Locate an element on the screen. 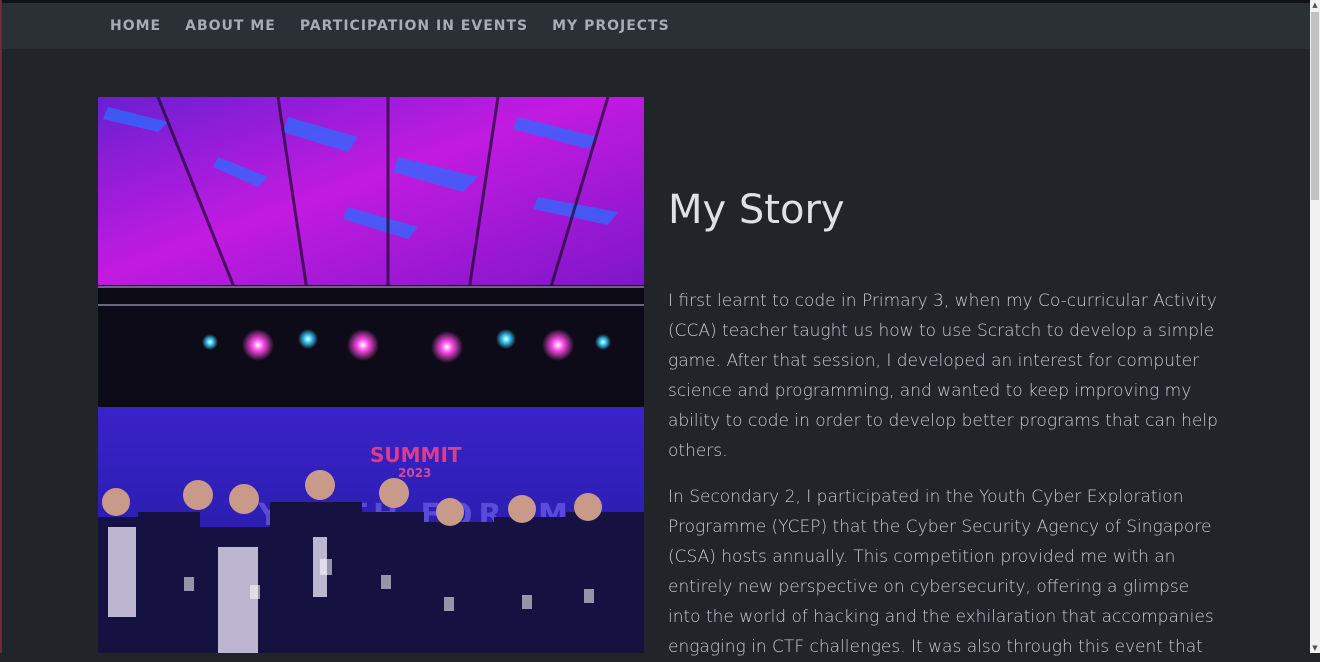 This screenshot has width=1320, height=662. vertical-scrollbar: ▲ ▼ is located at coordinates (1315, 326).